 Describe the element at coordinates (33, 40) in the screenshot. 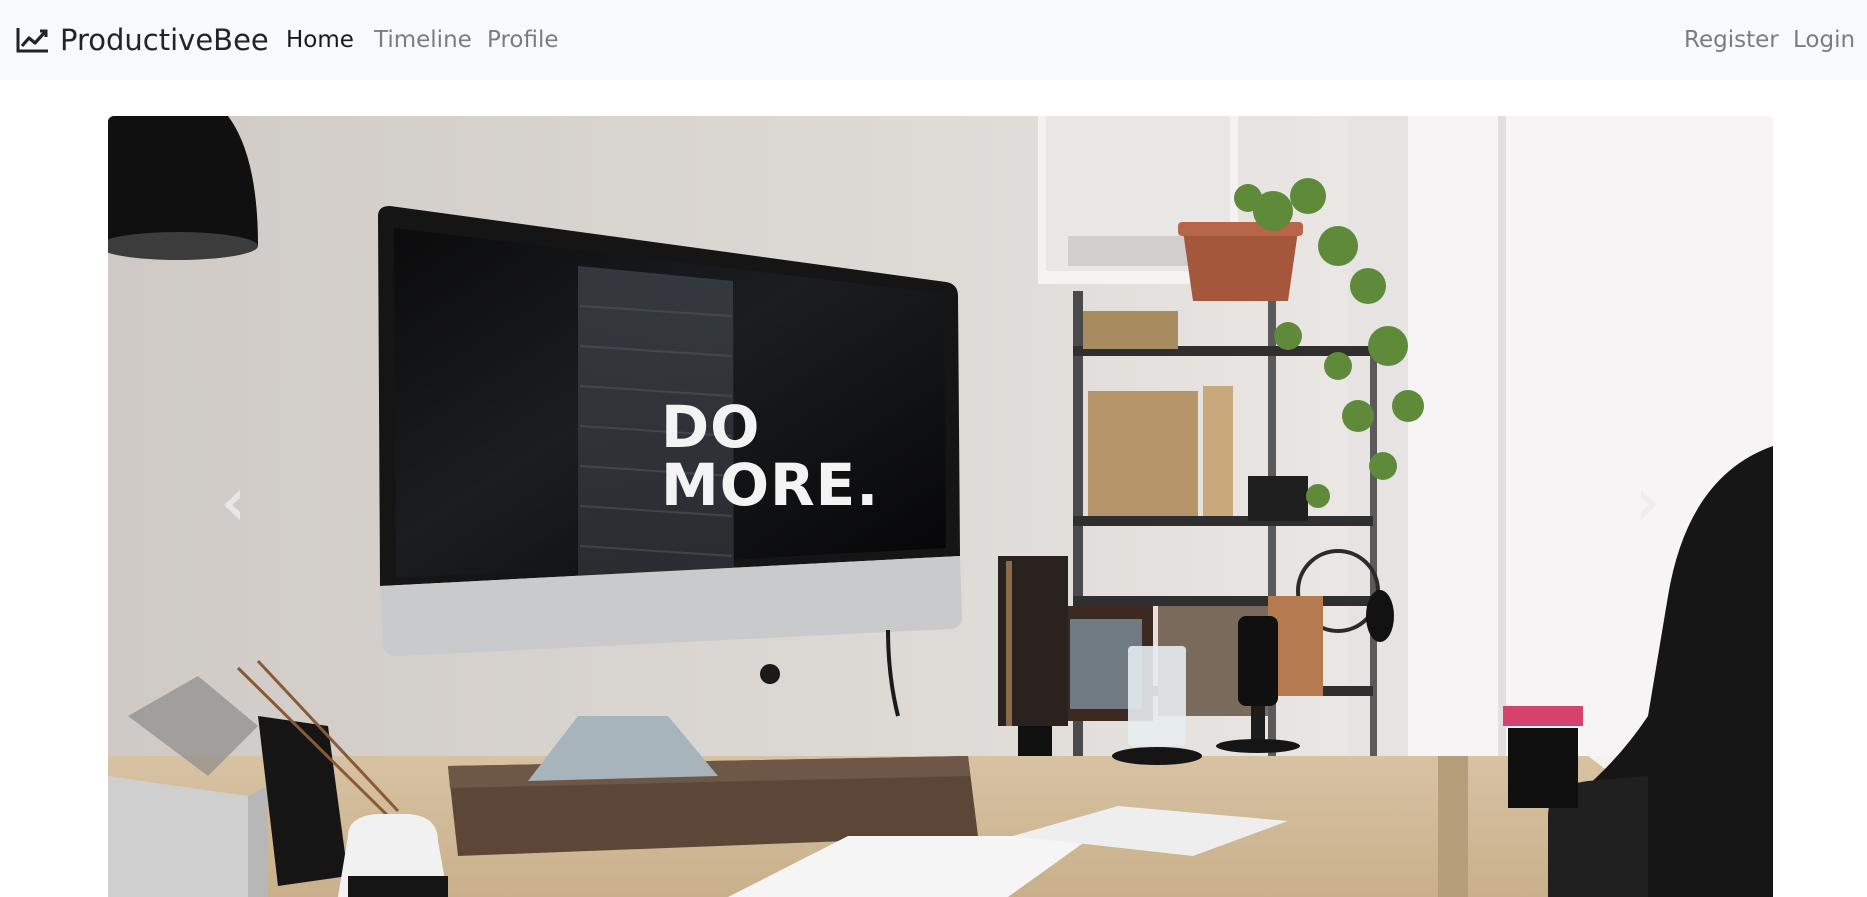

I see `trending-up-icon` at that location.